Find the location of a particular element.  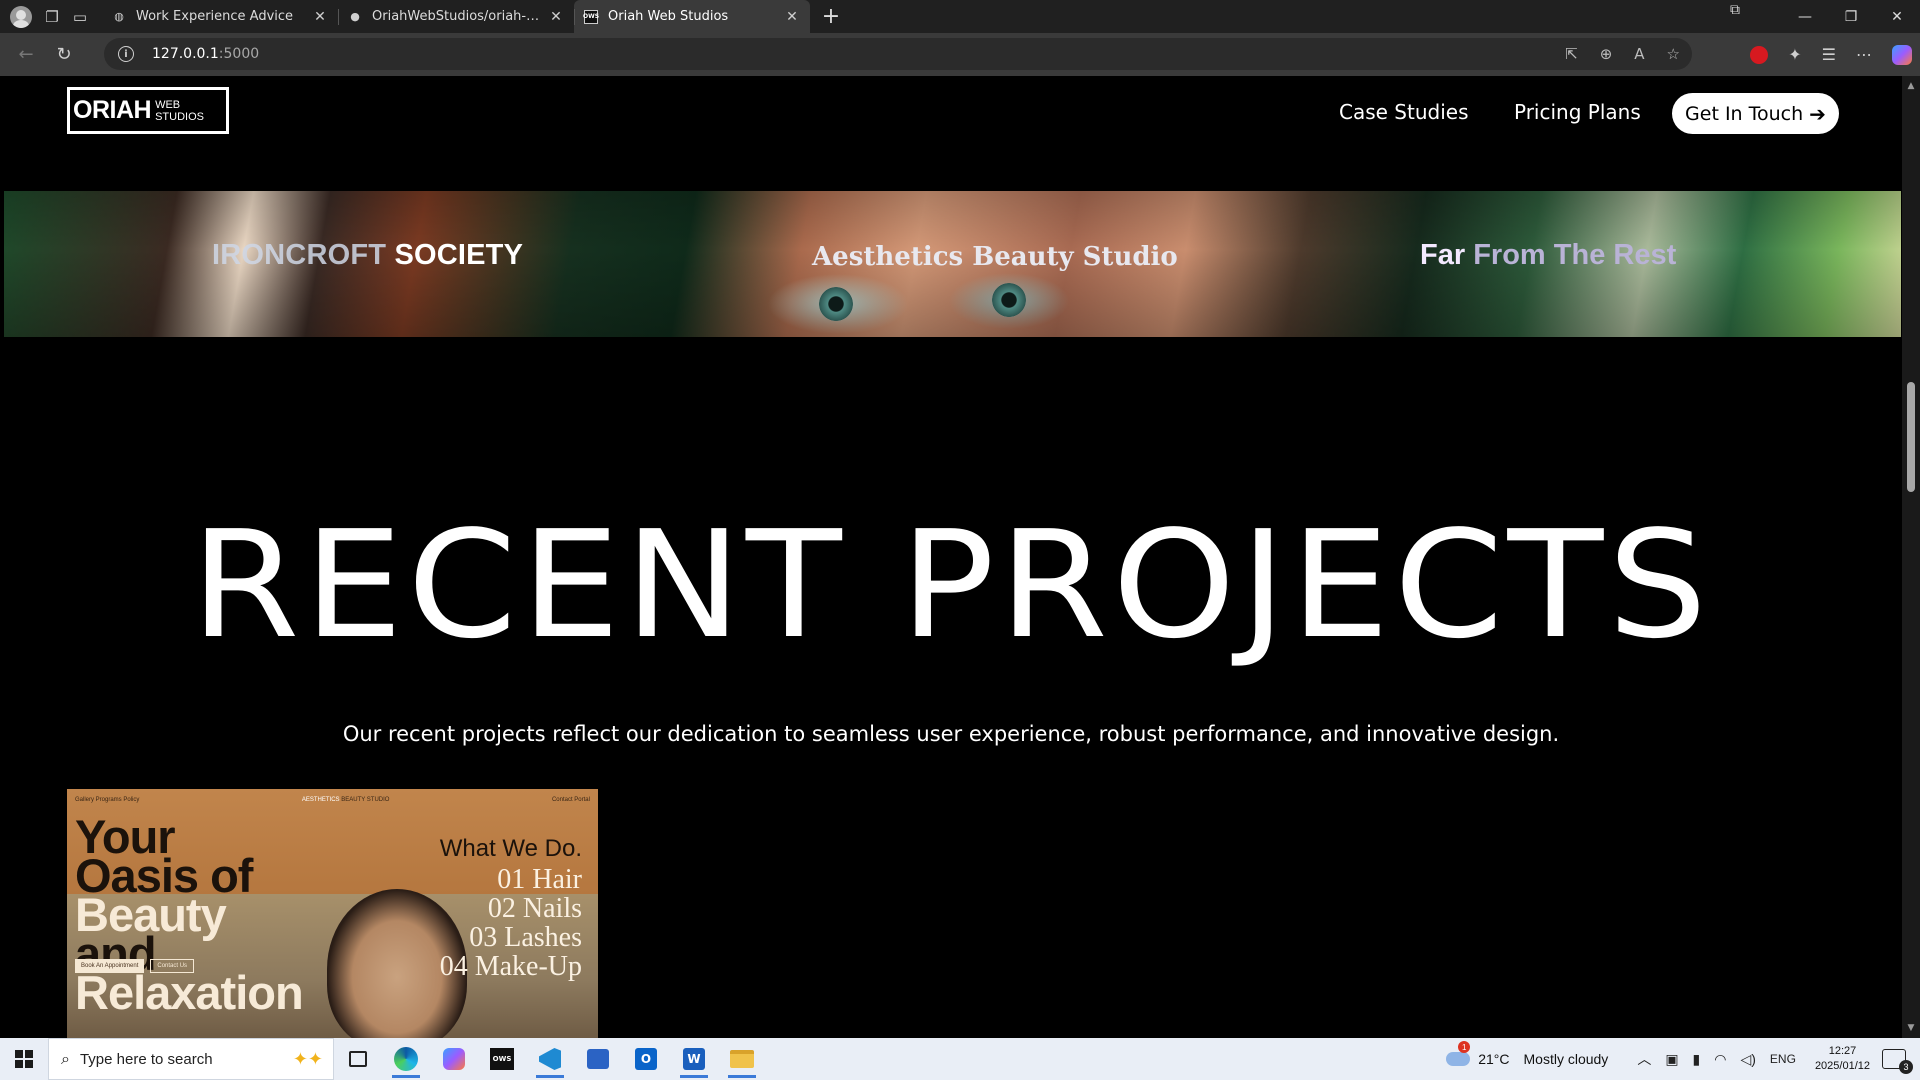

copilot-app-icon is located at coordinates (454, 1059).